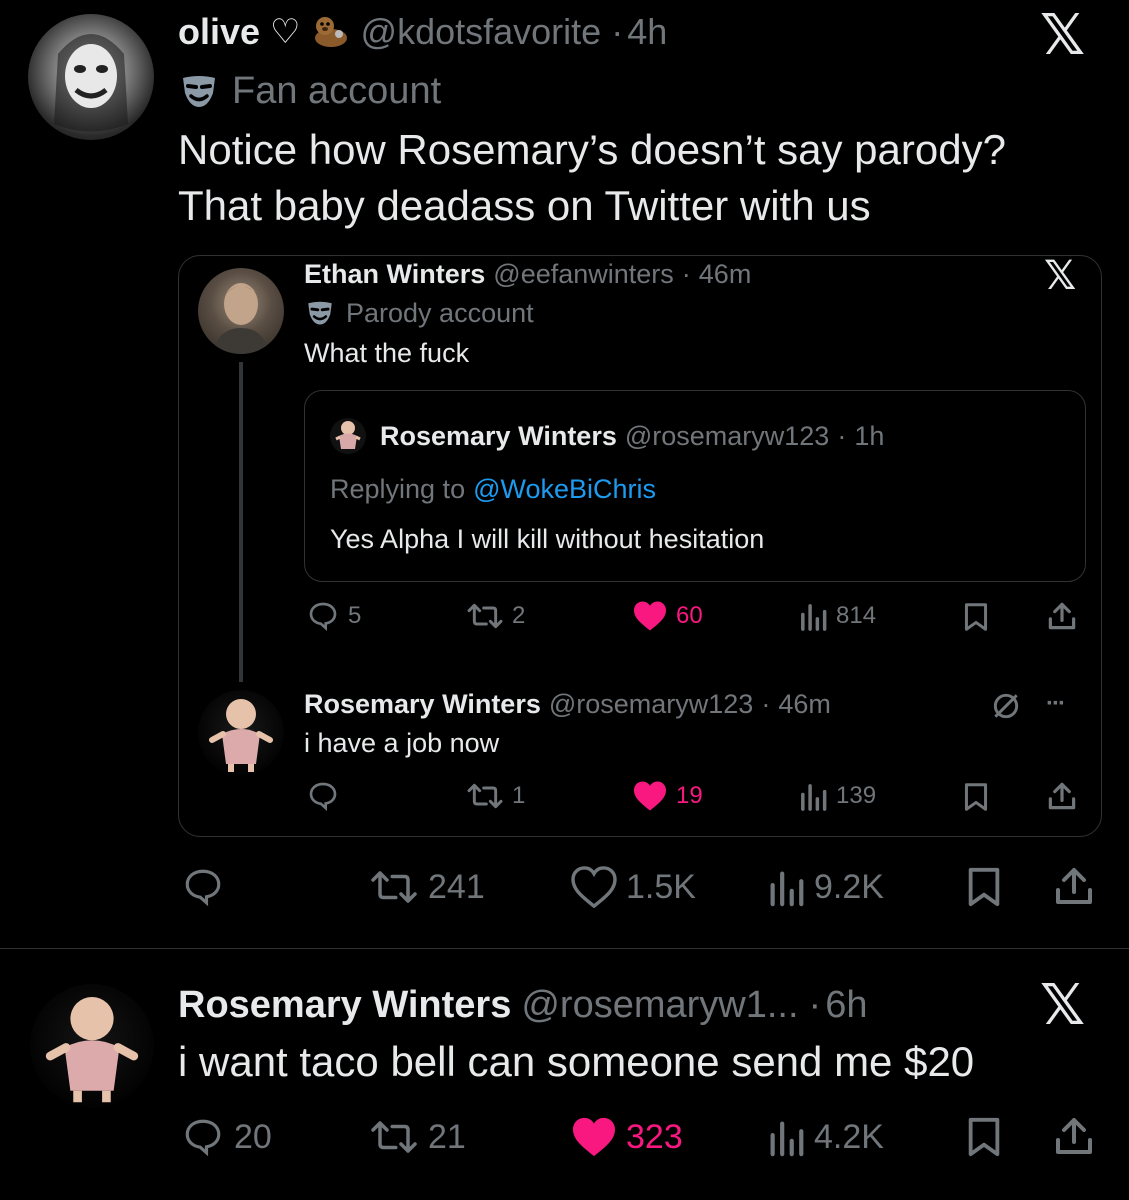 The image size is (1129, 1200). Describe the element at coordinates (667, 796) in the screenshot. I see `like-button: 19` at that location.